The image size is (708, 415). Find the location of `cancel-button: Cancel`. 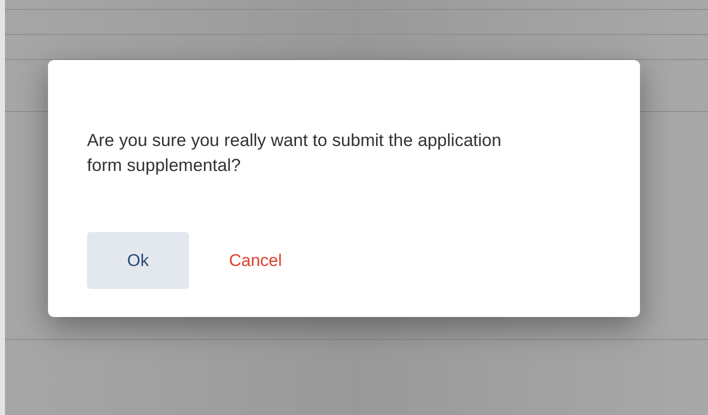

cancel-button: Cancel is located at coordinates (255, 260).